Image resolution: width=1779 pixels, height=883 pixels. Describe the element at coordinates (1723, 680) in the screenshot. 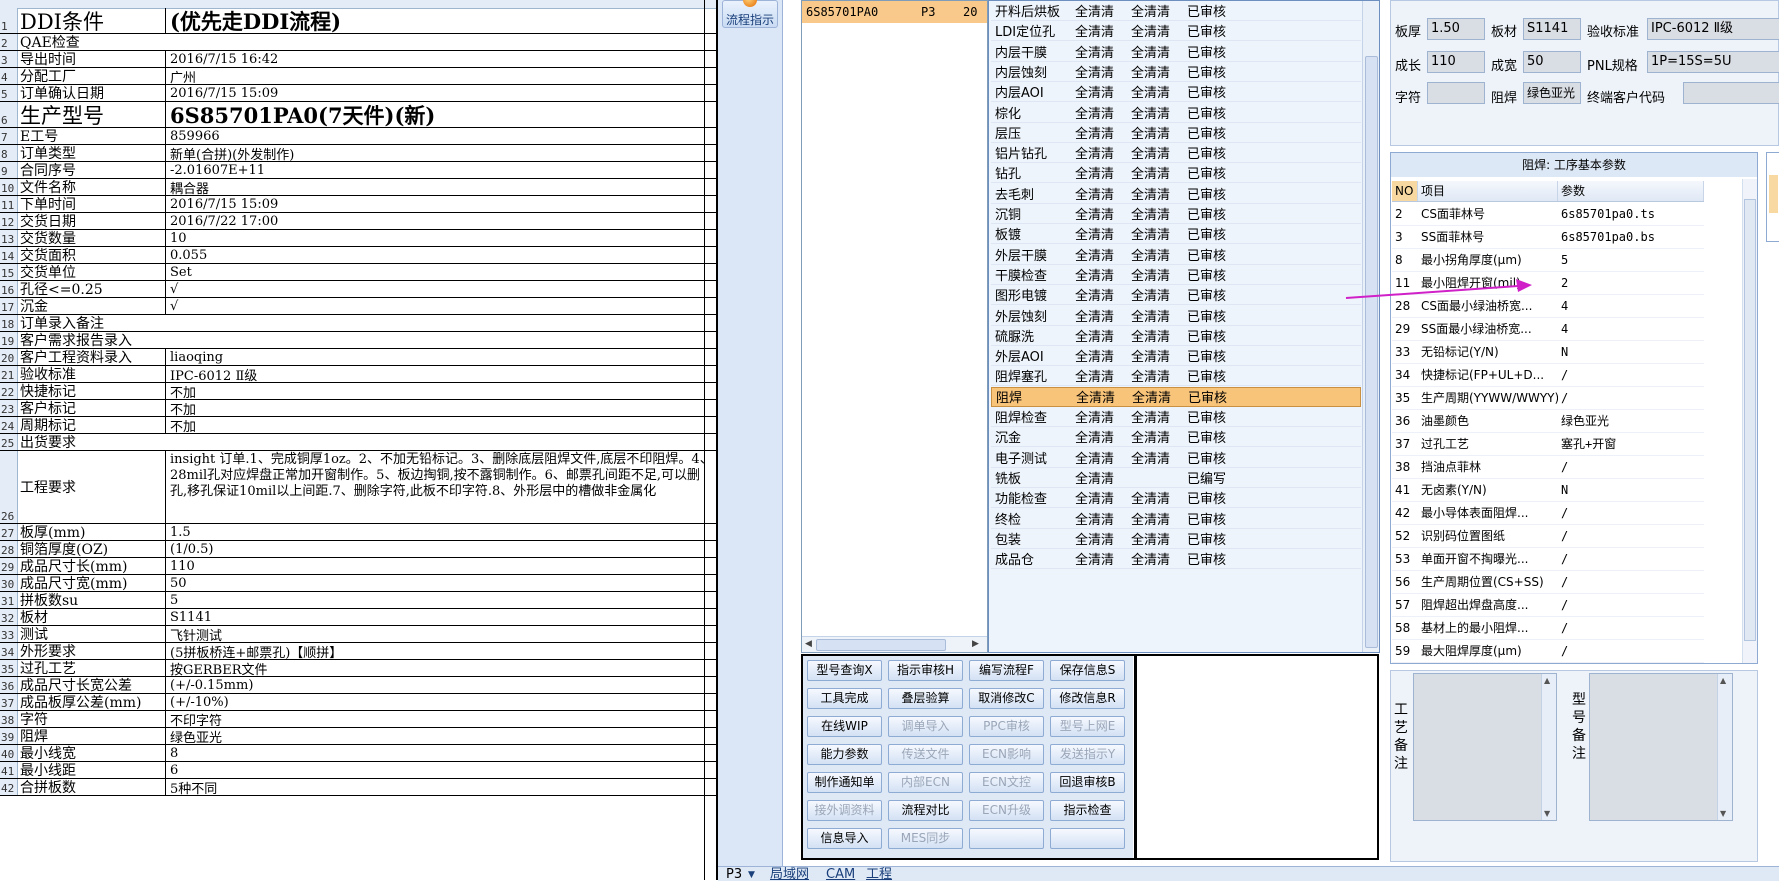

I see `scroll-up-icon: ▲` at that location.